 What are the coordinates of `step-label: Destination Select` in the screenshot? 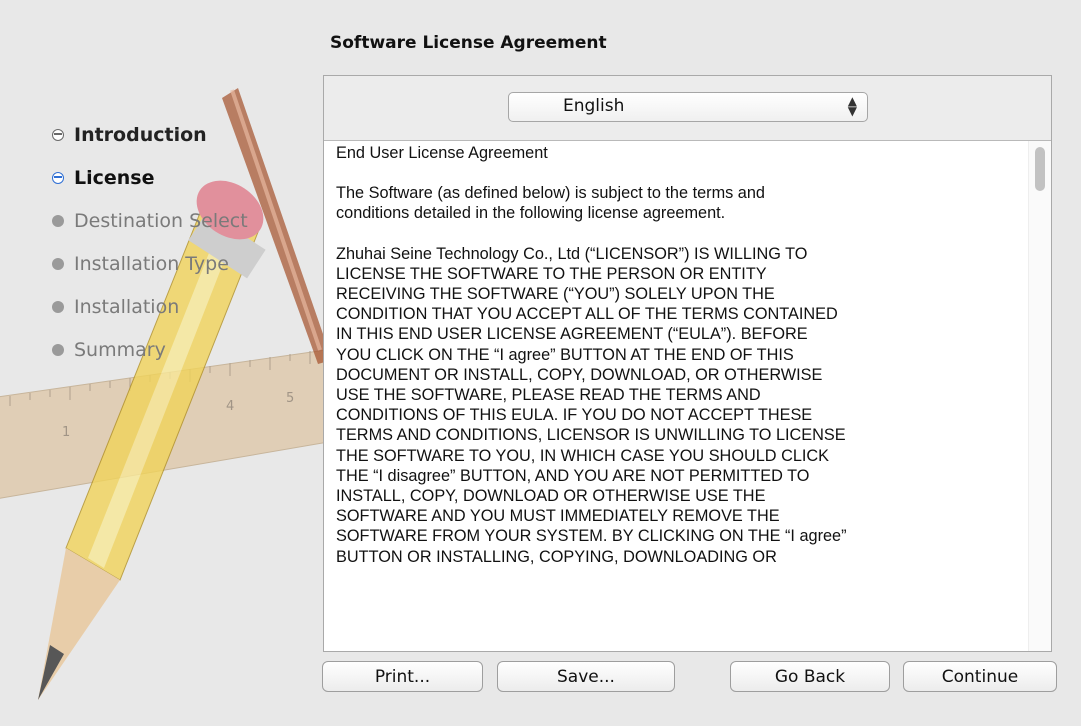 It's located at (161, 220).